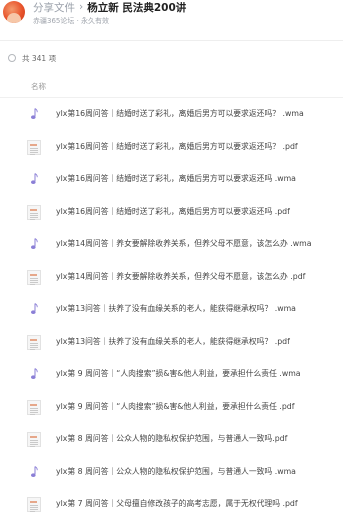  What do you see at coordinates (176, 471) in the screenshot?
I see `file-name: ylx第 8 周问答｜公众人物的隐私权保护范围，与普通人一致吗 .wma` at bounding box center [176, 471].